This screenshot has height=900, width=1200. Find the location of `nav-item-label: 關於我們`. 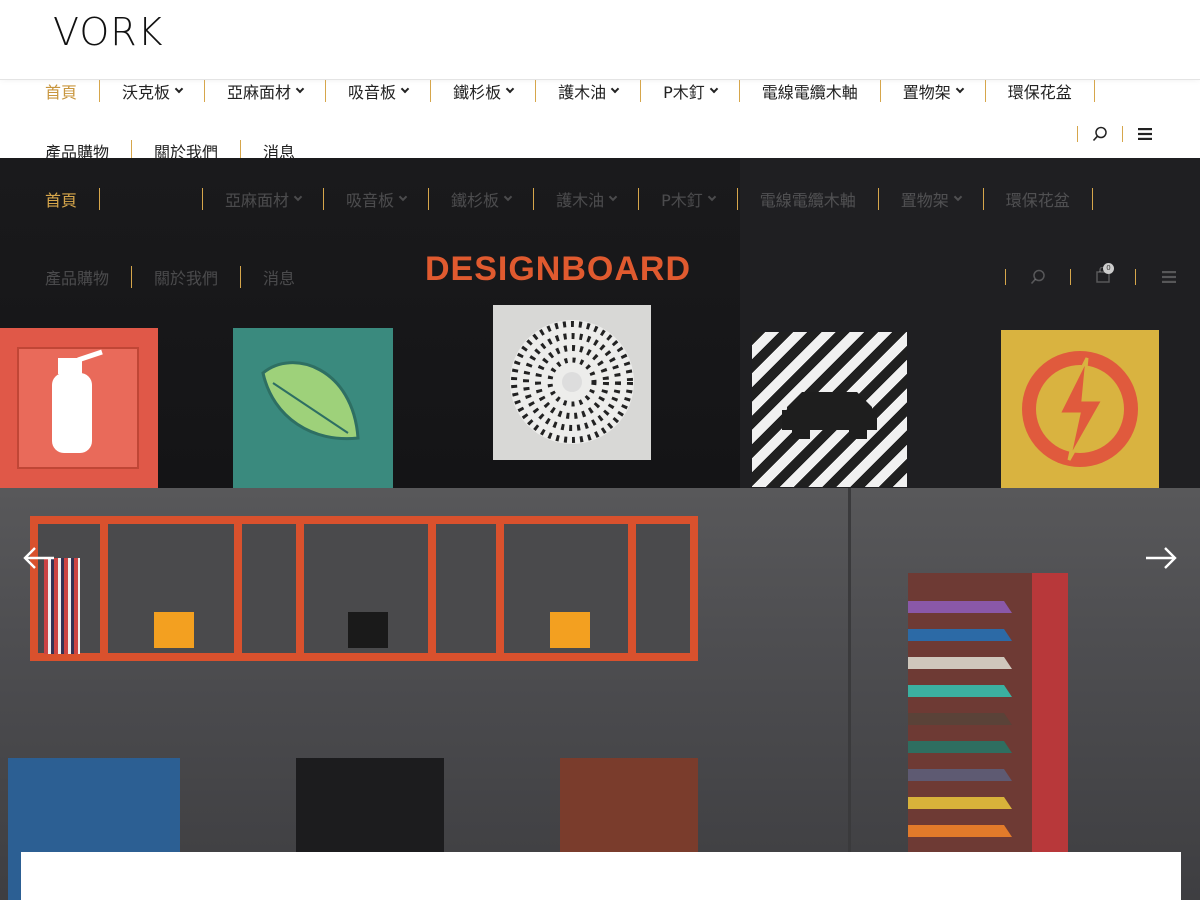

nav-item-label: 關於我們 is located at coordinates (186, 278).